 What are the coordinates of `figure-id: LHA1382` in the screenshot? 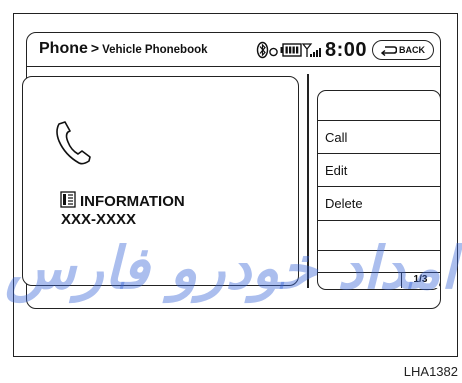 It's located at (430, 371).